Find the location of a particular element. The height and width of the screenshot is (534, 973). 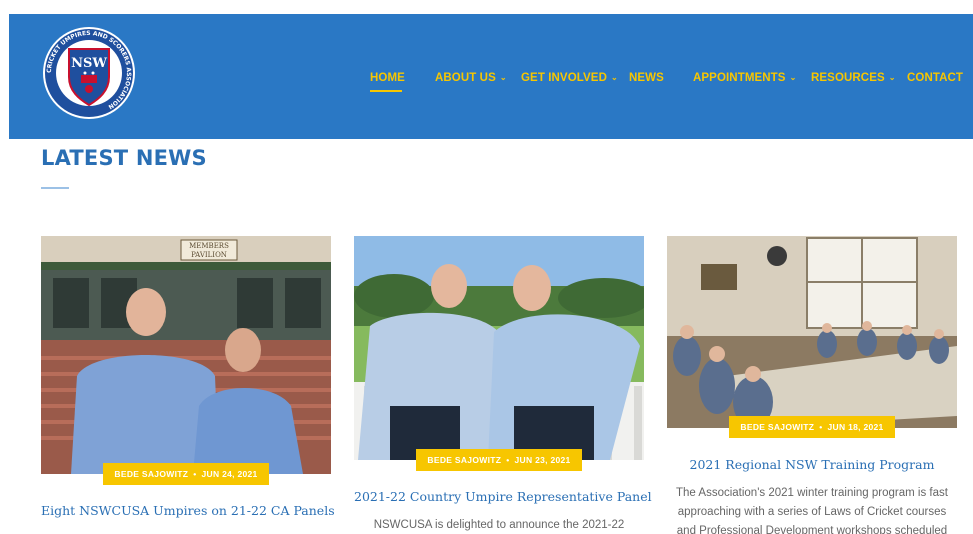

nav-news: NEWS is located at coordinates (646, 78).